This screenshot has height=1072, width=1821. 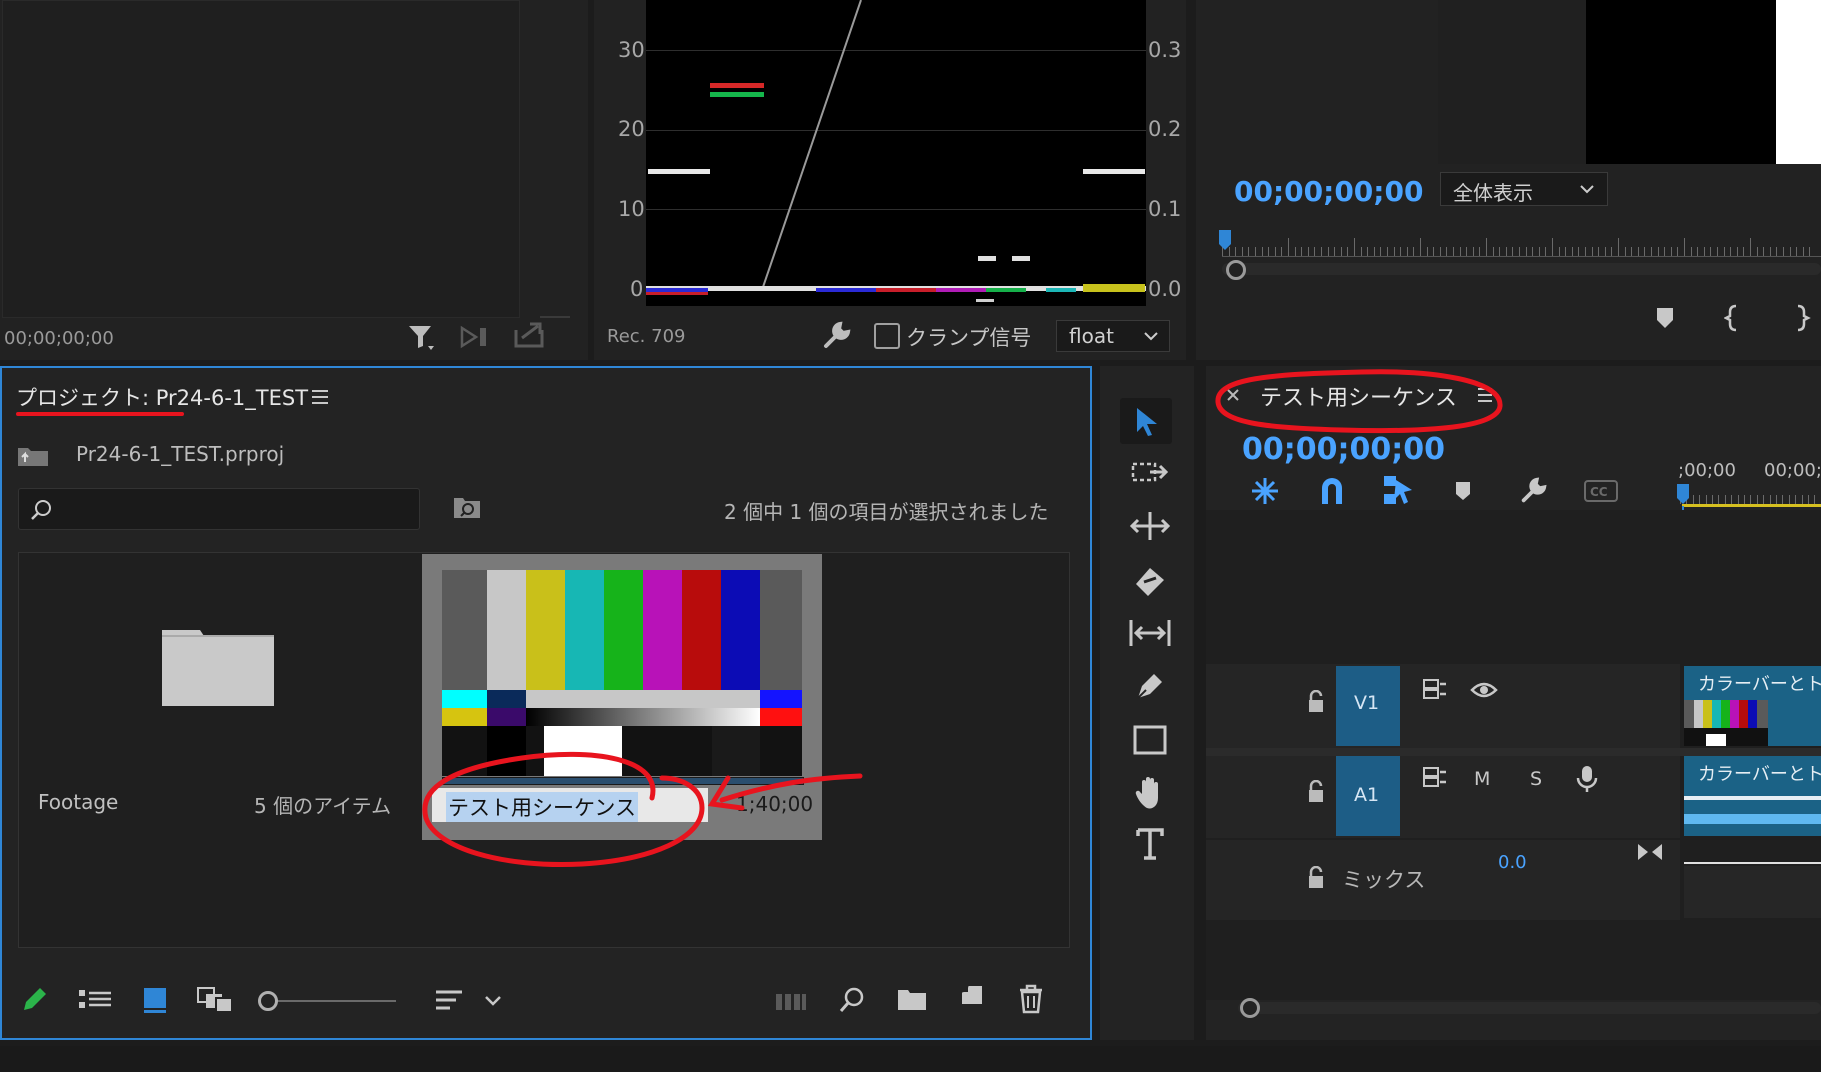 I want to click on work-area-bar, so click(x=1751, y=505).